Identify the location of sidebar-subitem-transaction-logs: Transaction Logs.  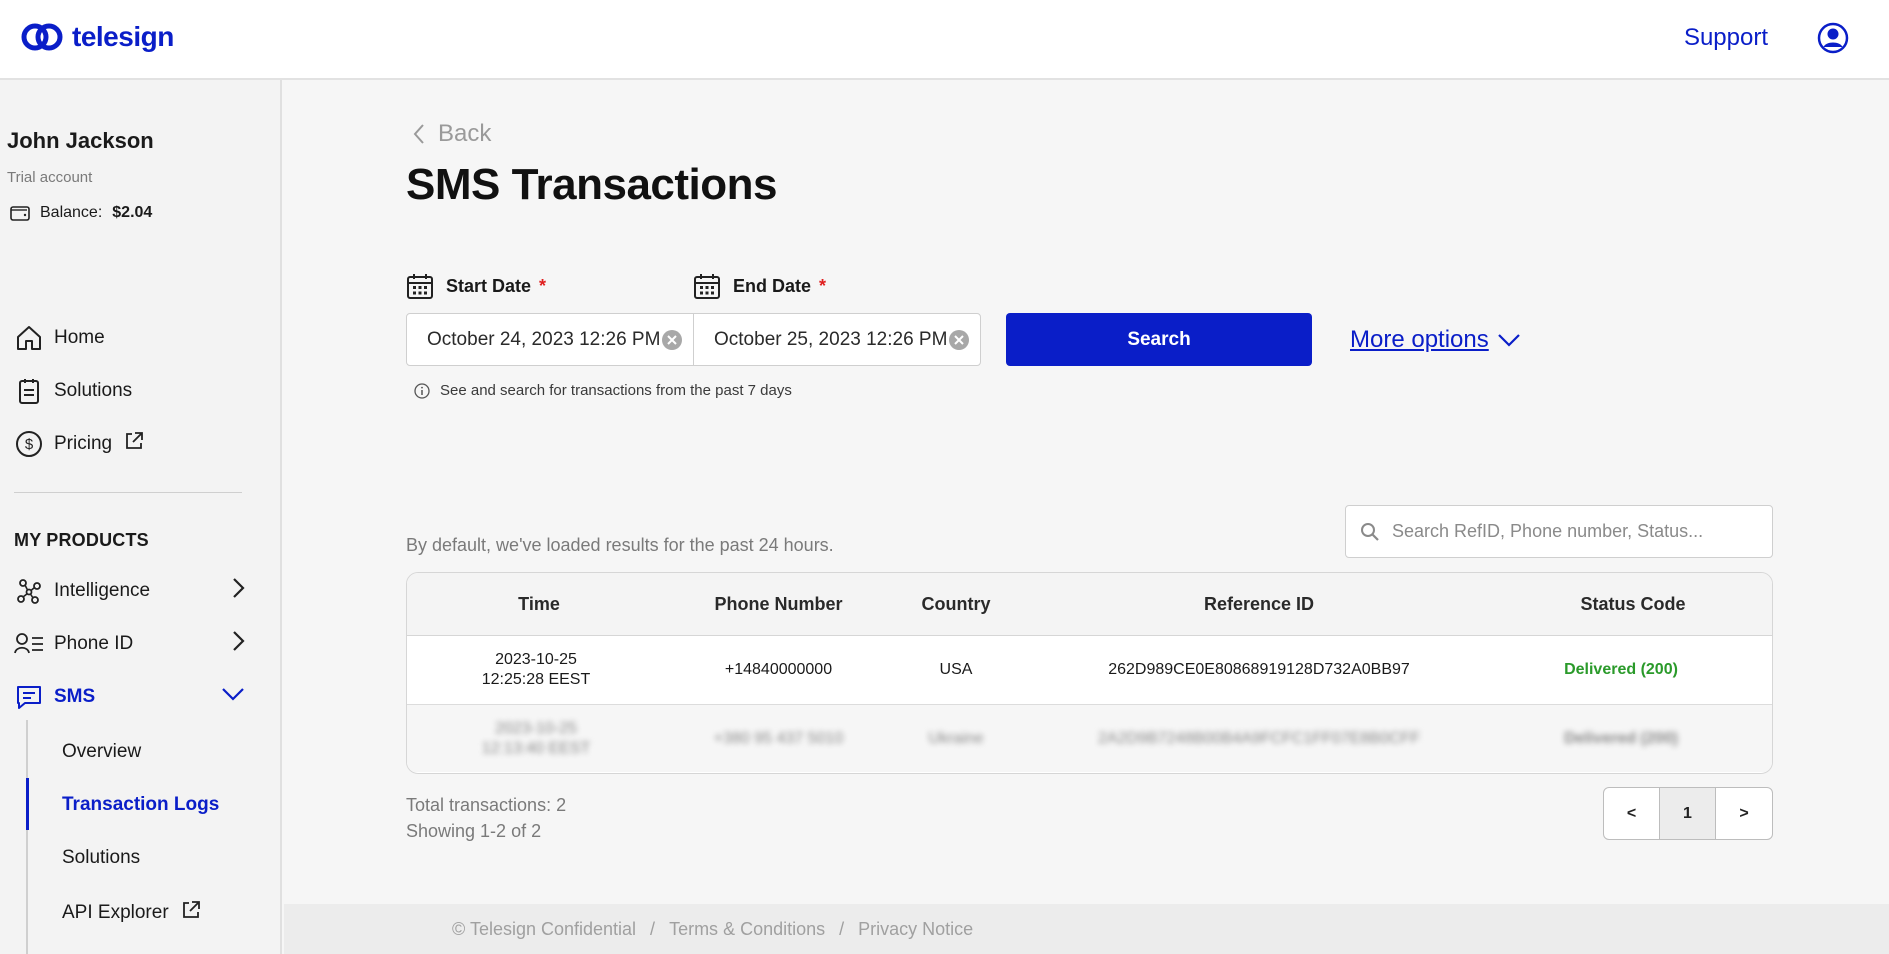
(140, 805).